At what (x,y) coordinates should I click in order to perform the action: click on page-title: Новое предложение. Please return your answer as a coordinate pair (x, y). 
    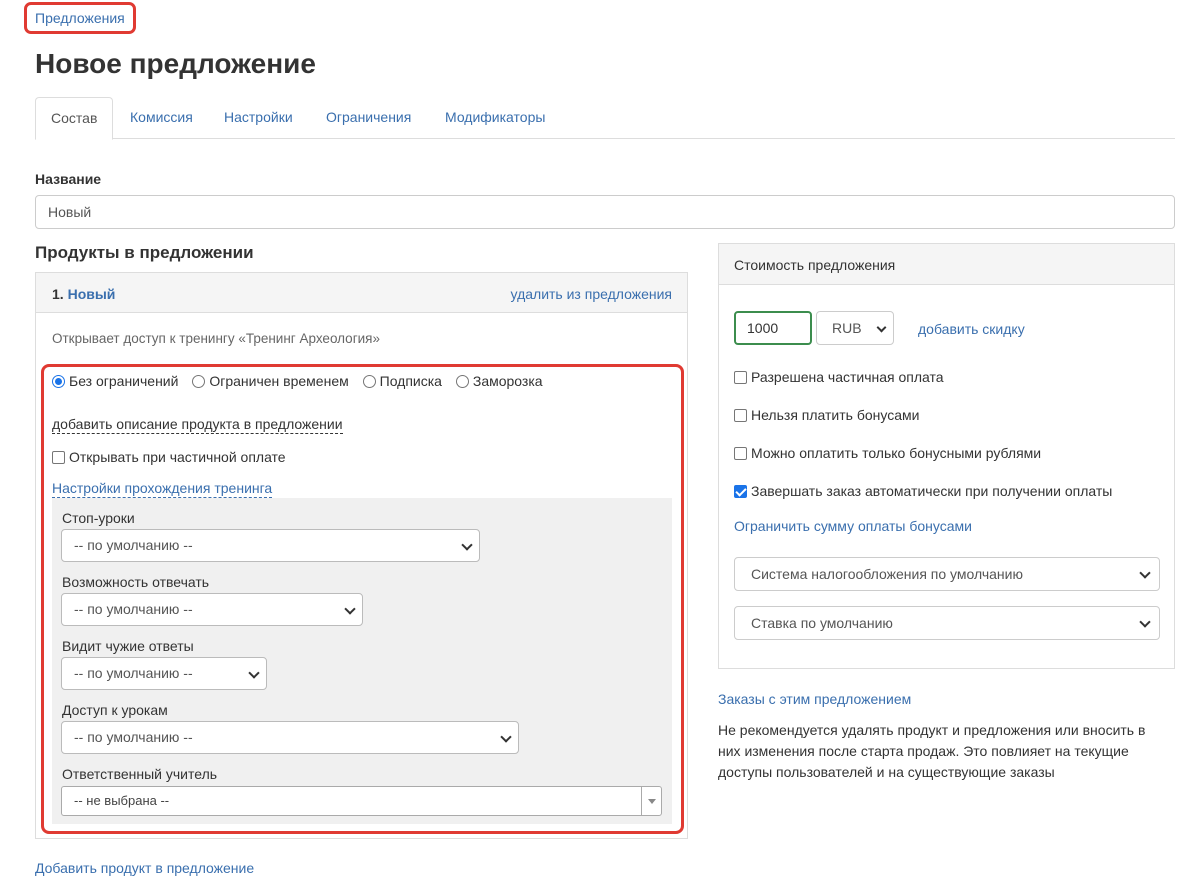
    Looking at the image, I should click on (175, 63).